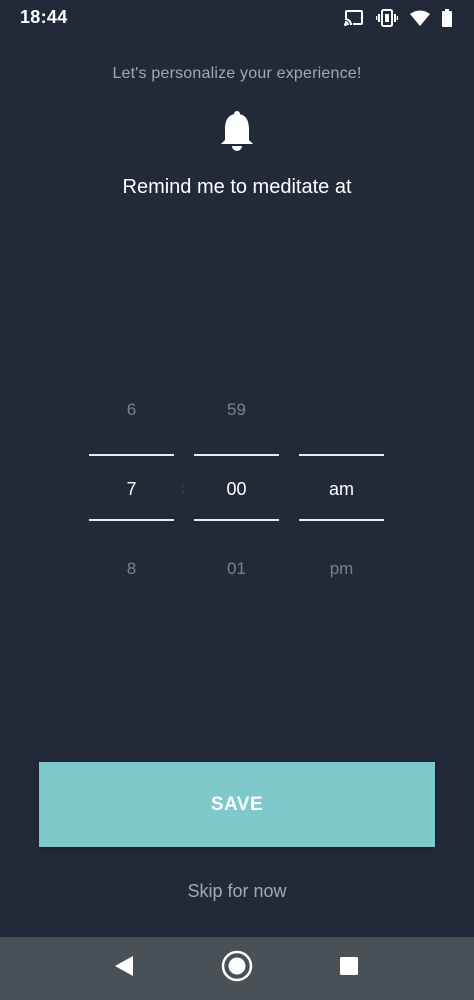  Describe the element at coordinates (237, 891) in the screenshot. I see `skip-for-now-link: Skip for now` at that location.